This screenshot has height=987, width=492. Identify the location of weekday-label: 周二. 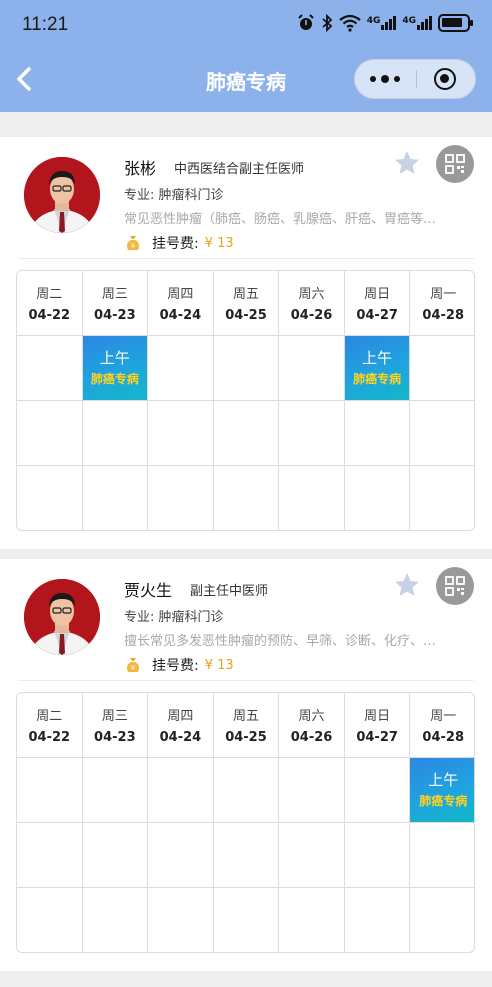
(49, 294).